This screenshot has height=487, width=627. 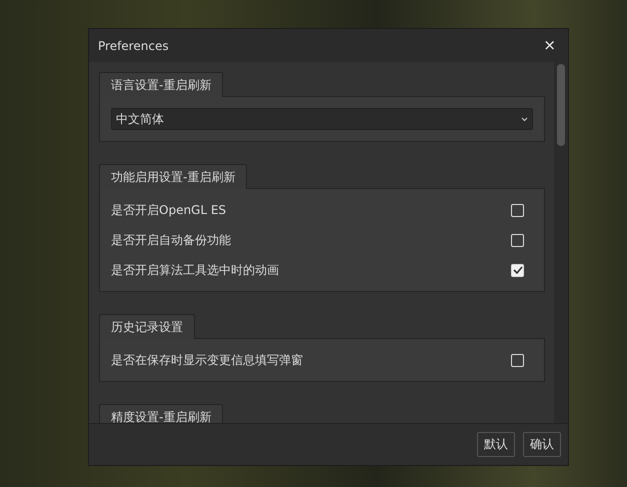 I want to click on section-title: 功能启用设置-重启刷新, so click(x=173, y=176).